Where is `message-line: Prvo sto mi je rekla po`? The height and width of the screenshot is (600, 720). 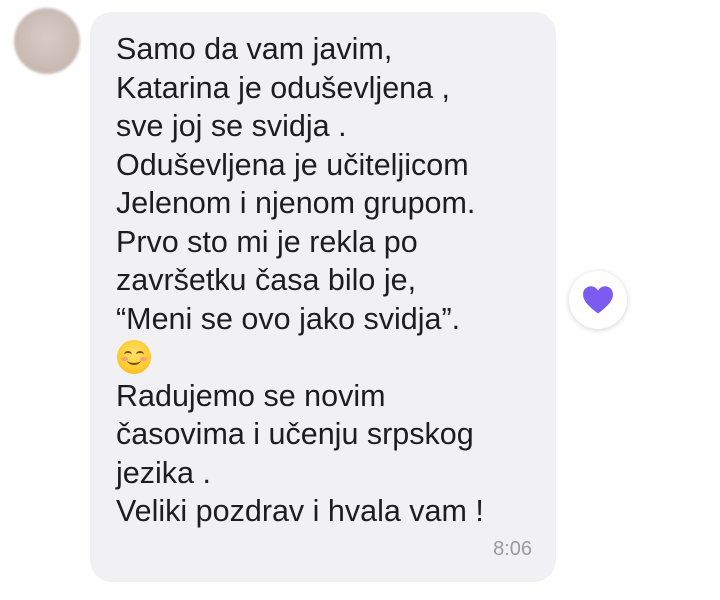
message-line: Prvo sto mi je rekla po is located at coordinates (267, 241).